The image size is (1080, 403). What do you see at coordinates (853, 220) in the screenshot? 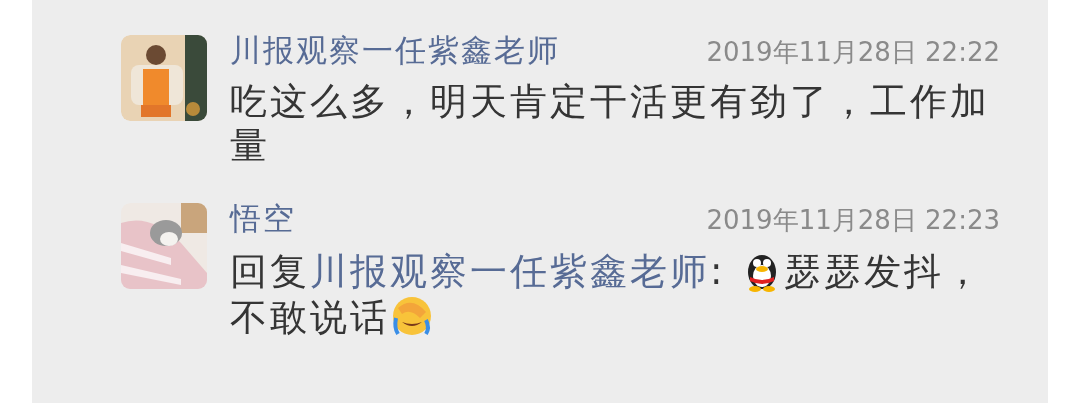
I see `comment-time: 2019年11月28日 22:23` at bounding box center [853, 220].